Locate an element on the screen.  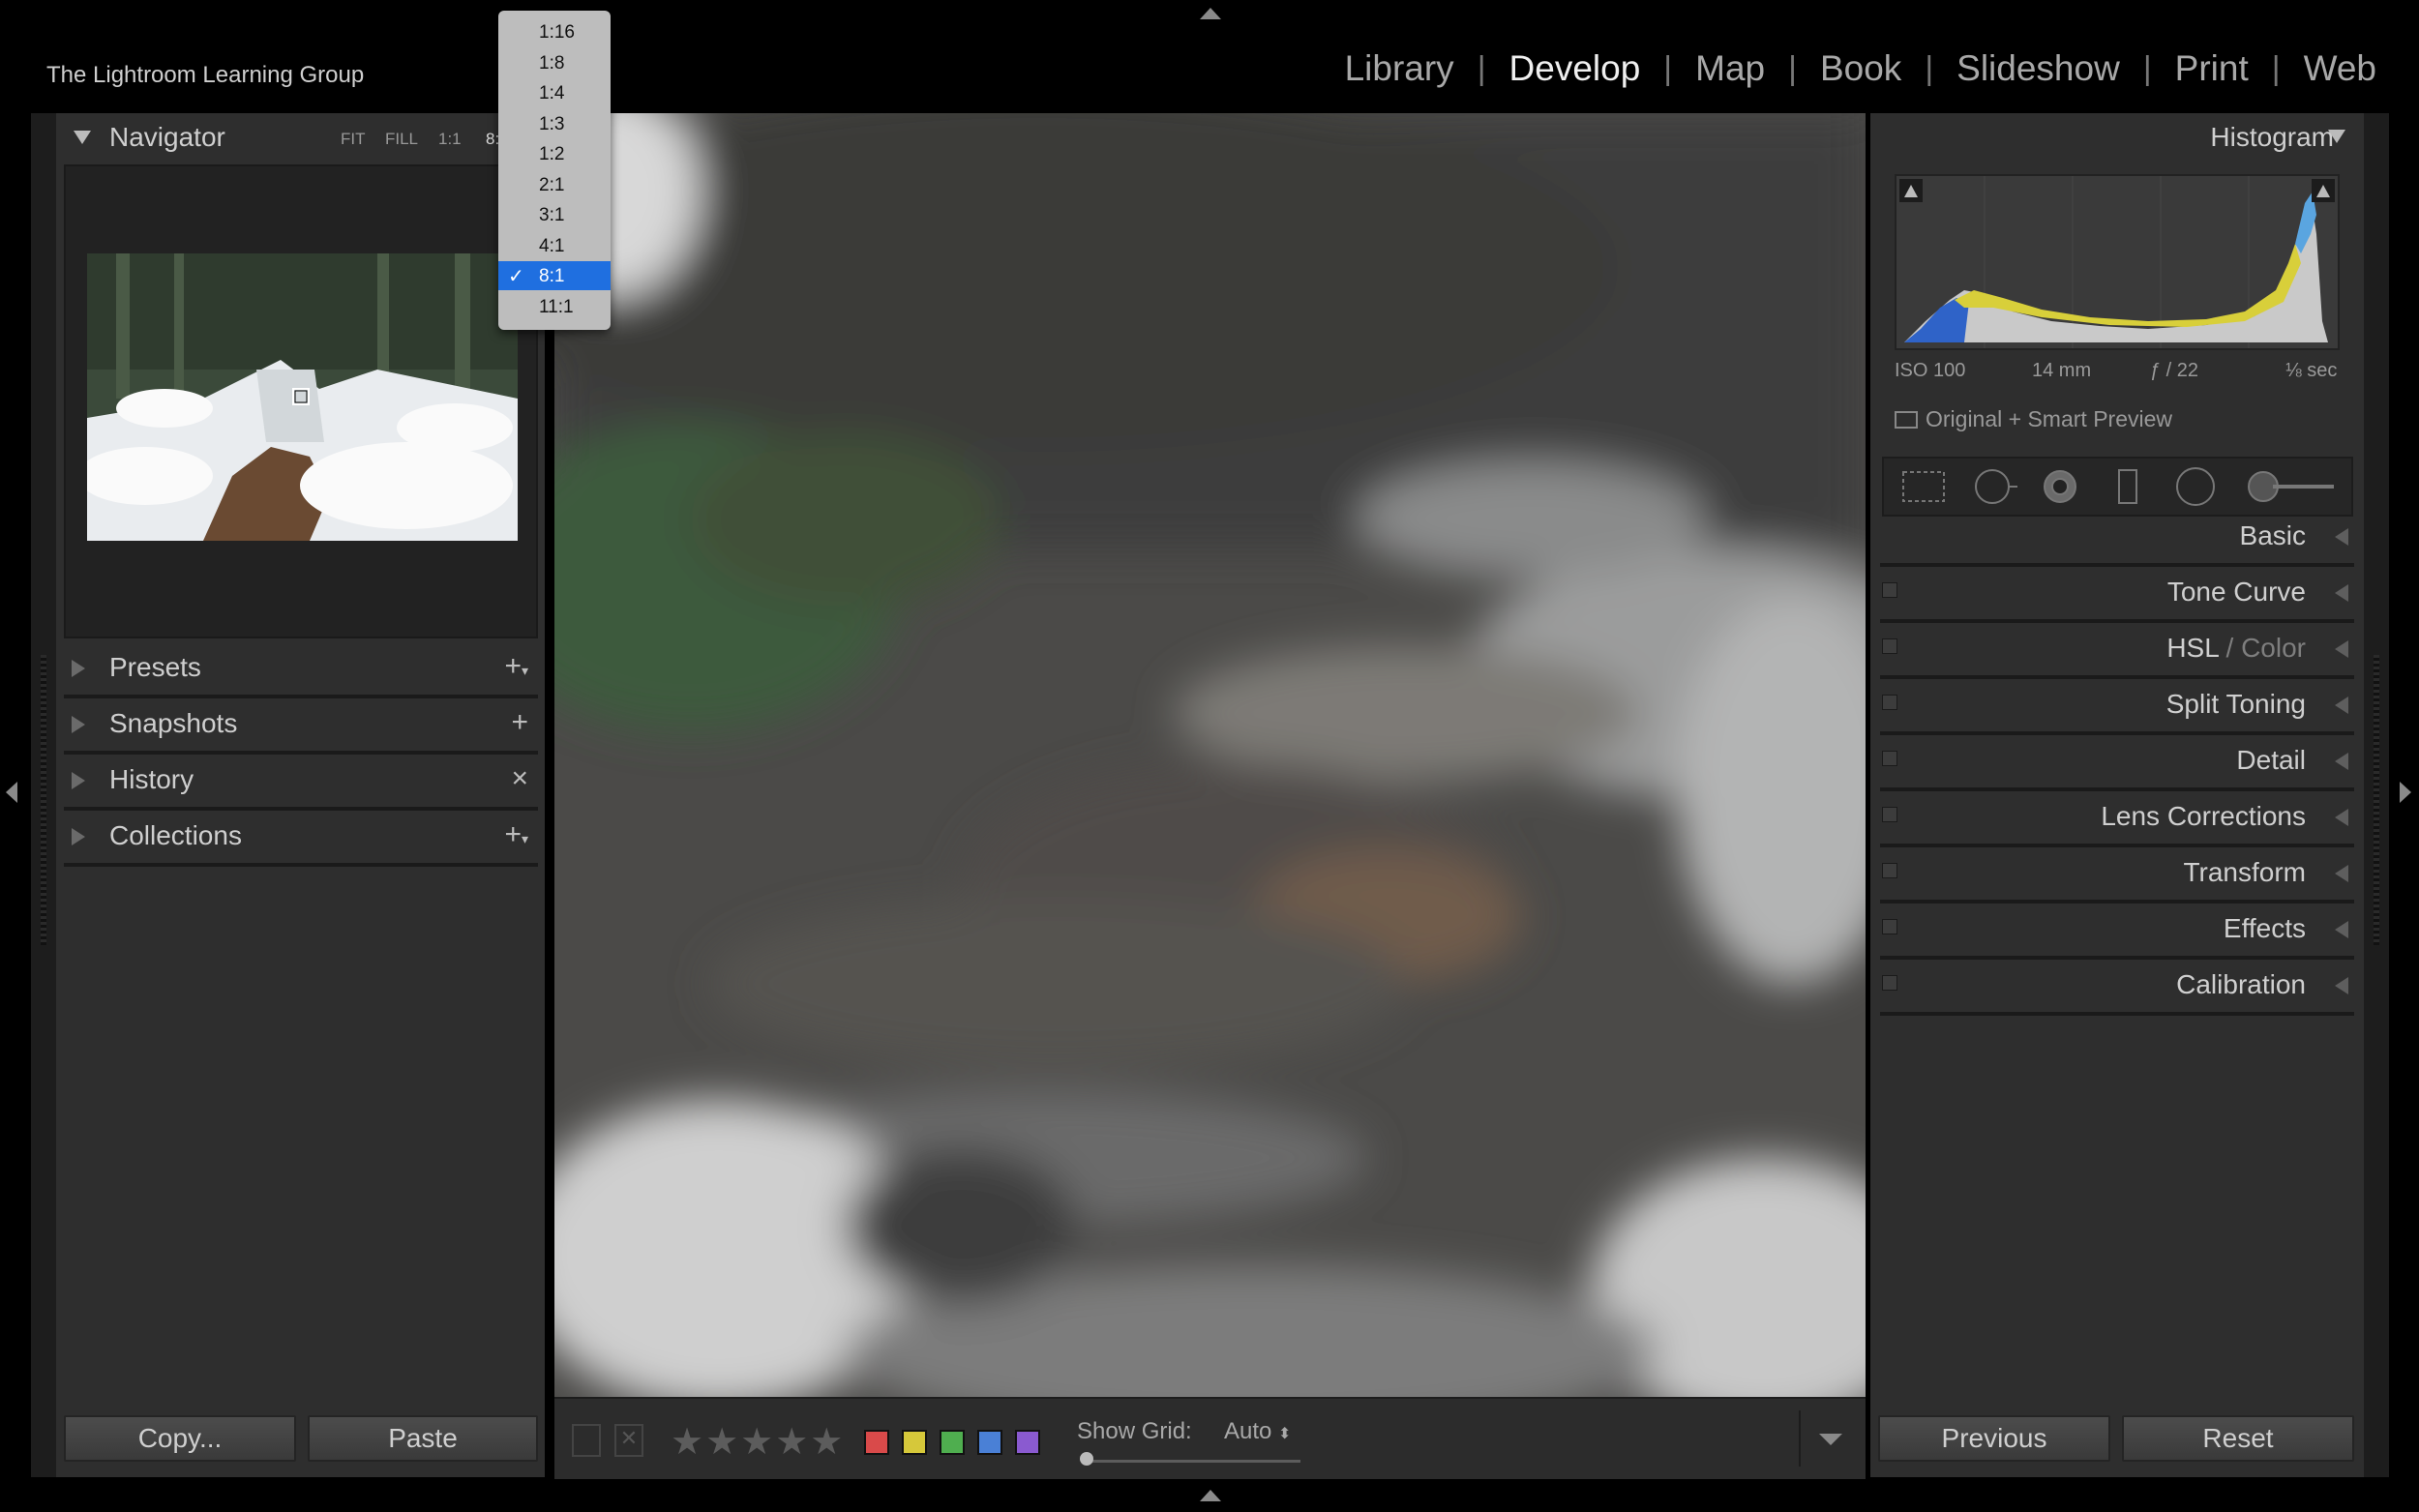
show-grid-label: Show Grid: is located at coordinates (1134, 1431).